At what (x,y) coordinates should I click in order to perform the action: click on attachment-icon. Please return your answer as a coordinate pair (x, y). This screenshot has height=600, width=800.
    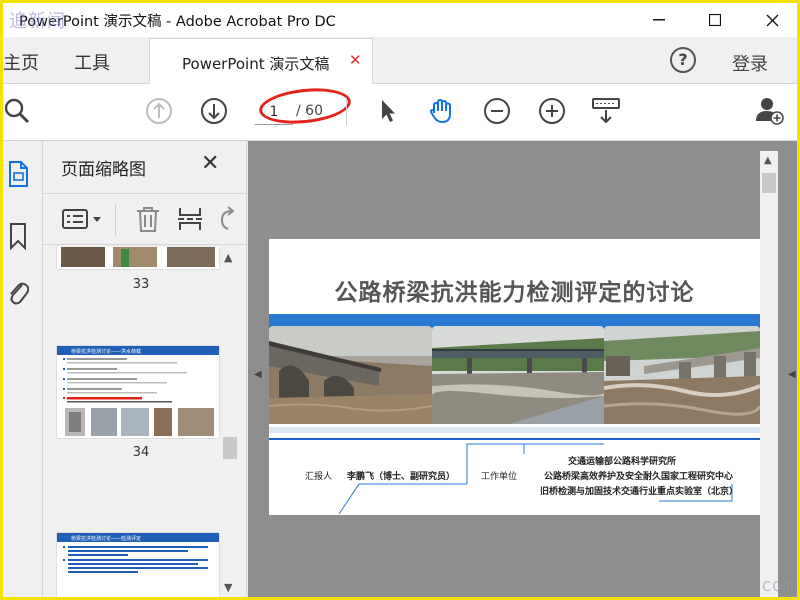
    Looking at the image, I should click on (18, 293).